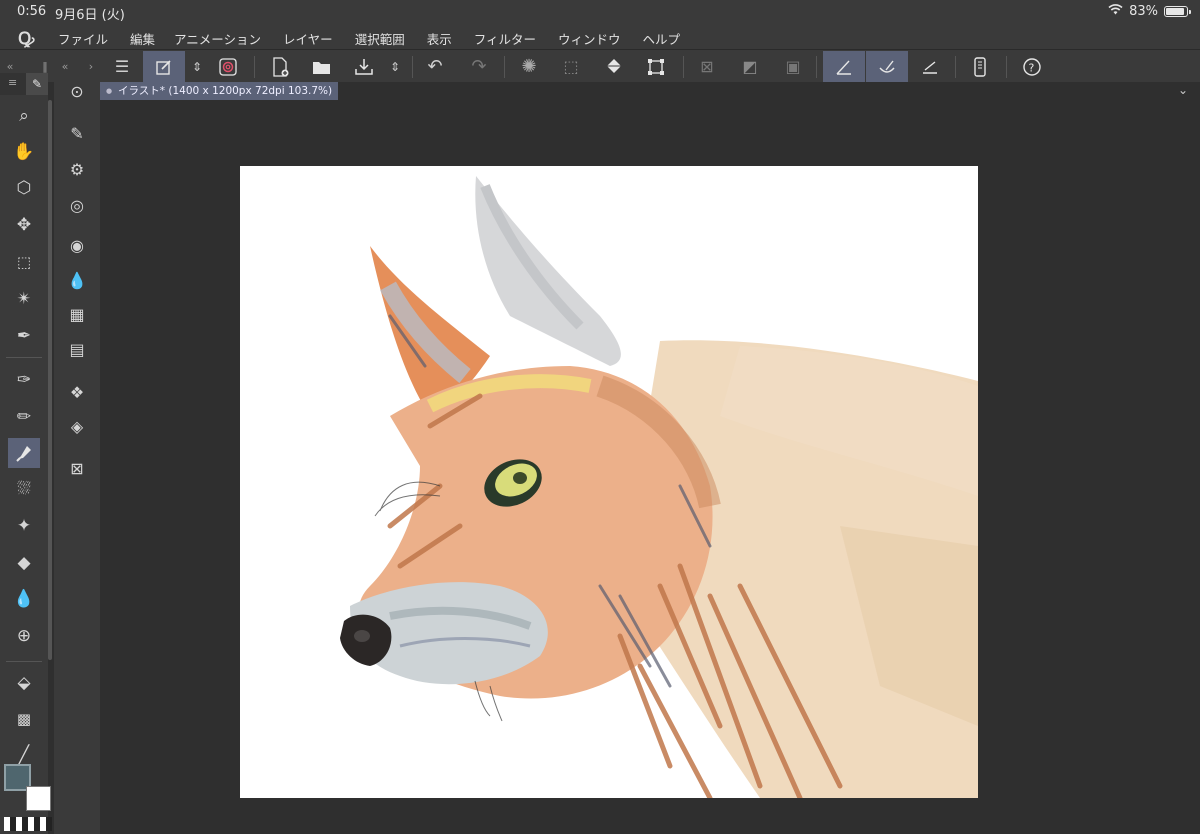  What do you see at coordinates (142, 38) in the screenshot?
I see `menu-edit: 編集` at bounding box center [142, 38].